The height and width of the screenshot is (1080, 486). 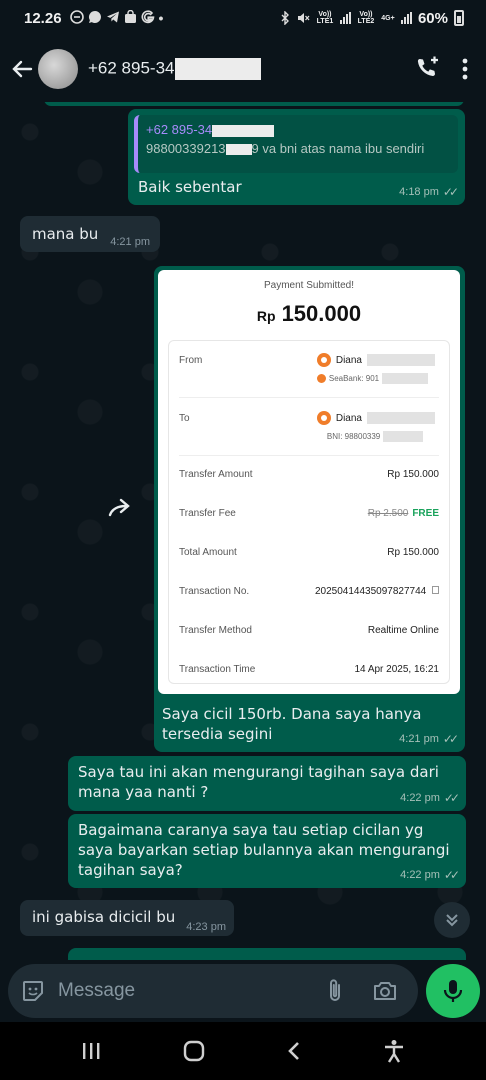 I want to click on status-right: Vo)) LTE1 Vo)) LTE2 4G+ 60%, so click(x=372, y=18).